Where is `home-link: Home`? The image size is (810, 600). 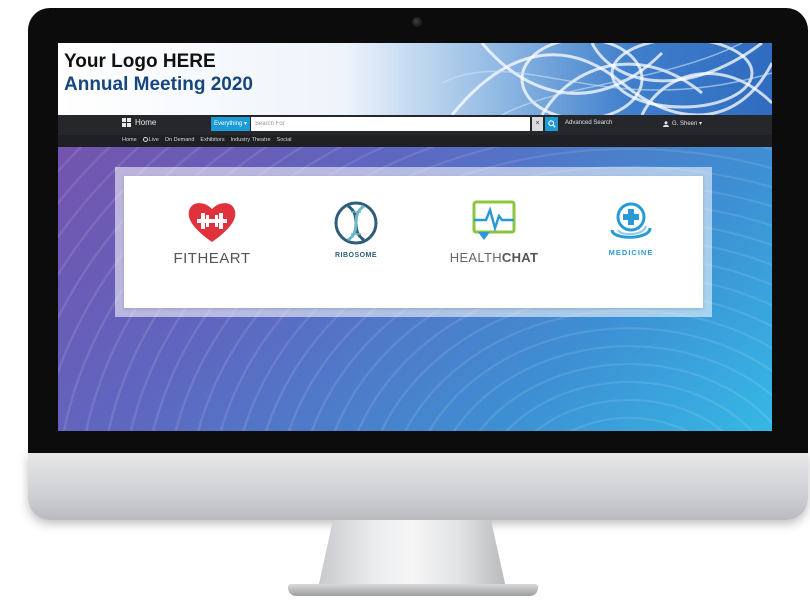 home-link: Home is located at coordinates (139, 122).